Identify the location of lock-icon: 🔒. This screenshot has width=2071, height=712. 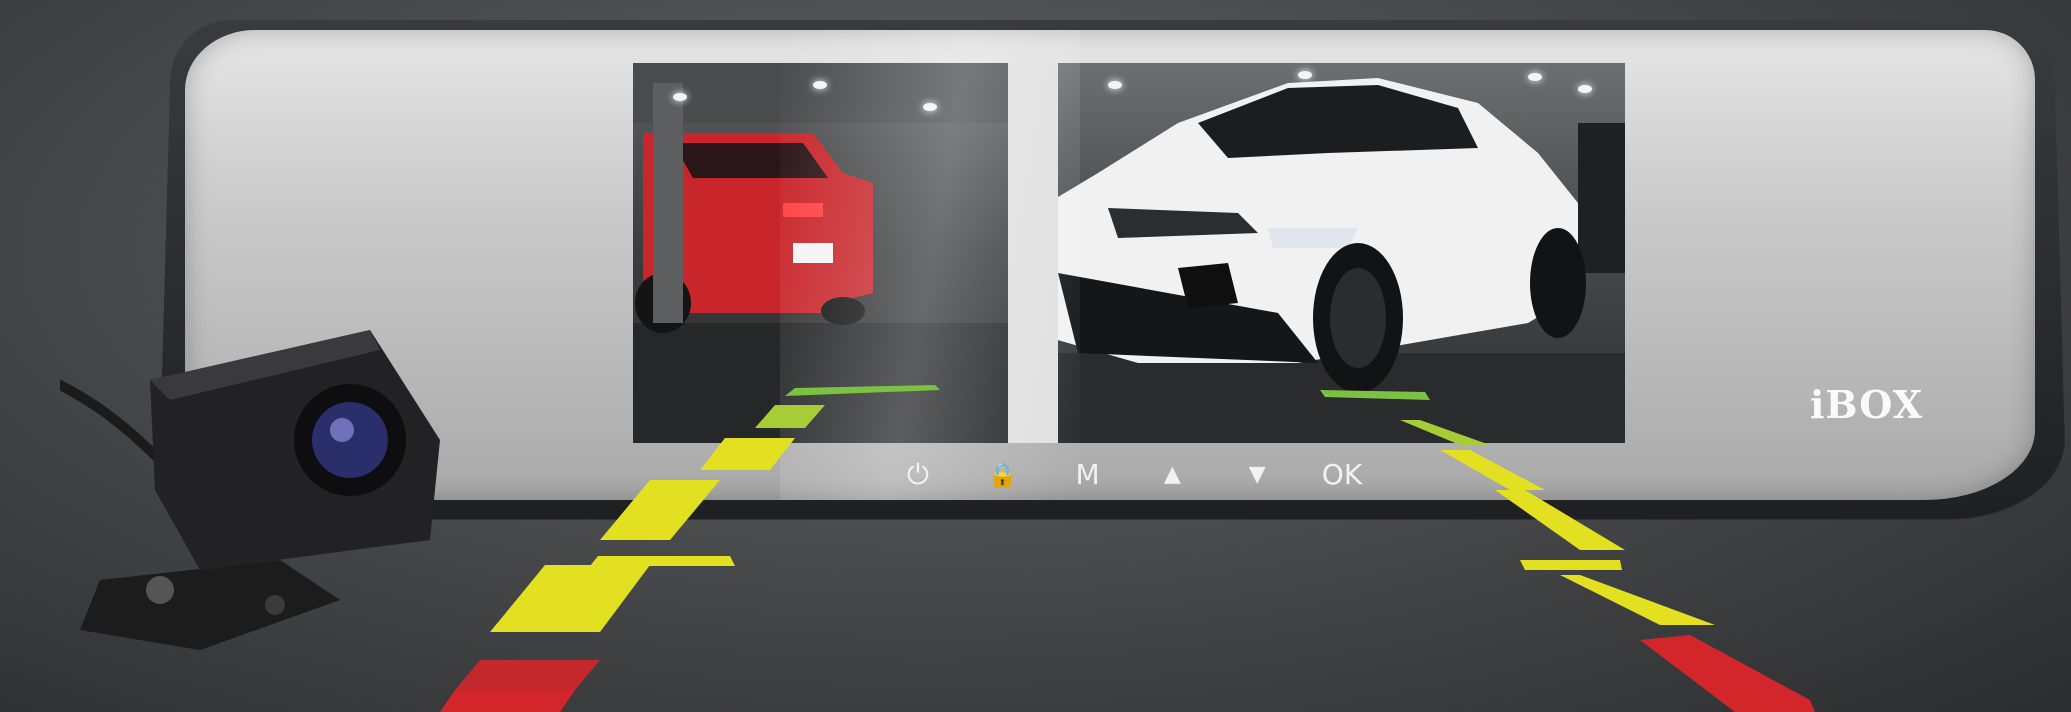
(1003, 475).